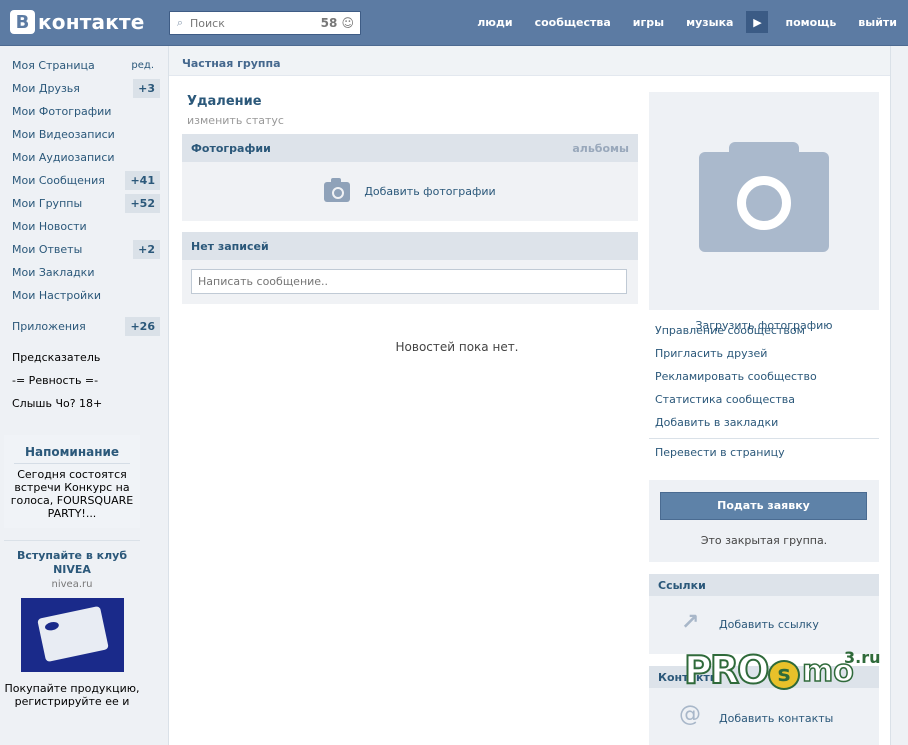 This screenshot has width=908, height=745. I want to click on search-icon: ⌕, so click(180, 22).